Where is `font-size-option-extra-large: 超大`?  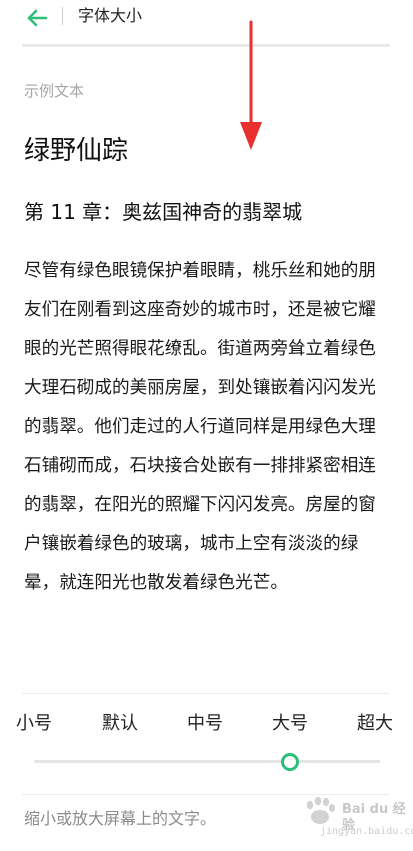
font-size-option-extra-large: 超大 is located at coordinates (375, 724).